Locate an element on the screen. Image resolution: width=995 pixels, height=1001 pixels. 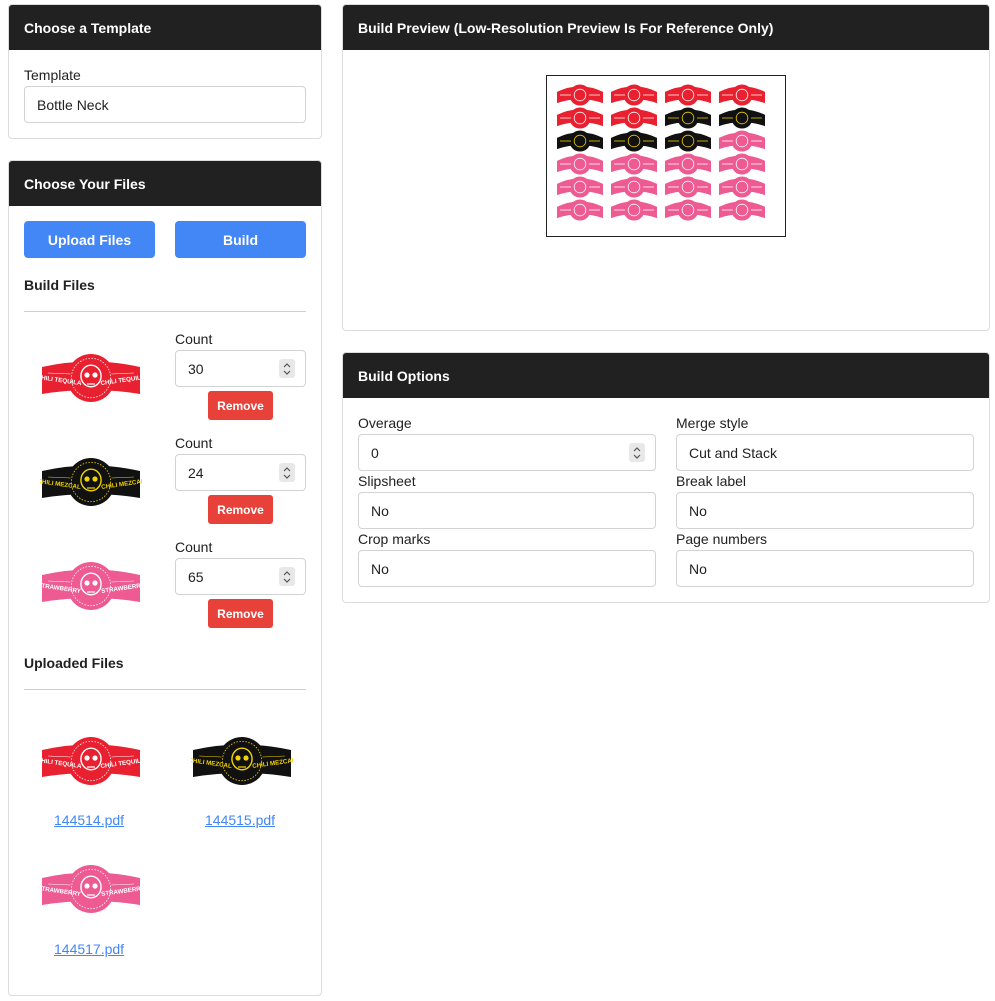
page-numbers-label: Page numbers is located at coordinates (722, 539).